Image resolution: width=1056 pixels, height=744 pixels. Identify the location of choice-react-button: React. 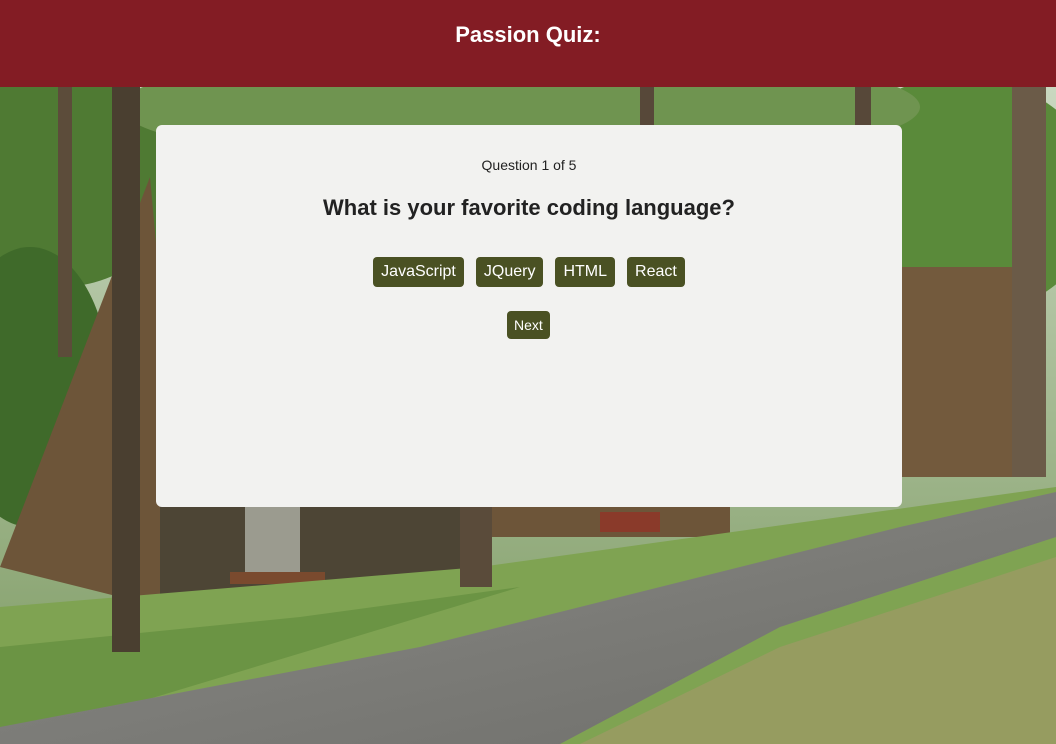
(656, 272).